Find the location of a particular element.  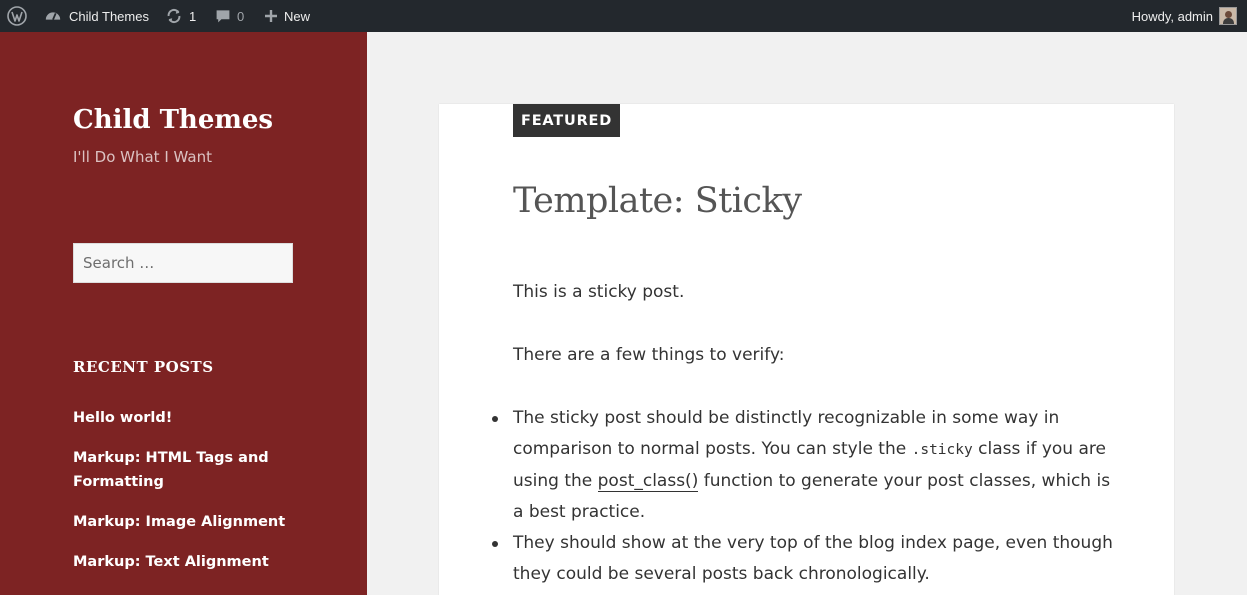

list-item: Markup: Image Alignment is located at coordinates (188, 522).